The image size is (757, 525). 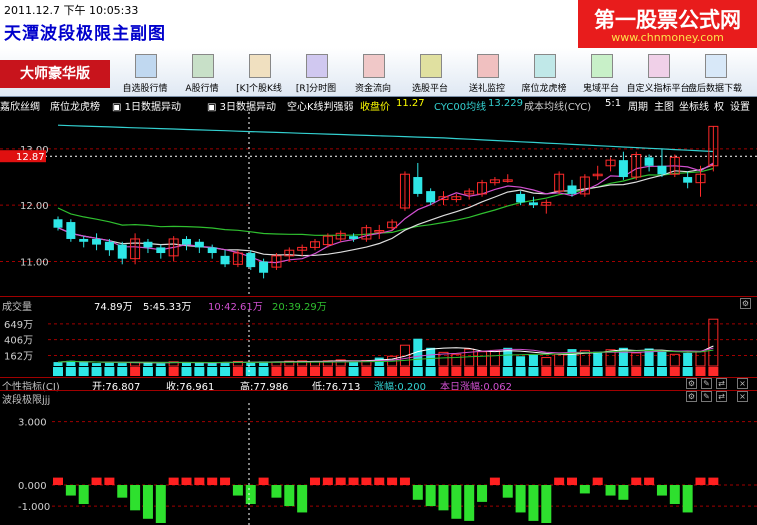 What do you see at coordinates (378, 390) in the screenshot?
I see `wave-separator` at bounding box center [378, 390].